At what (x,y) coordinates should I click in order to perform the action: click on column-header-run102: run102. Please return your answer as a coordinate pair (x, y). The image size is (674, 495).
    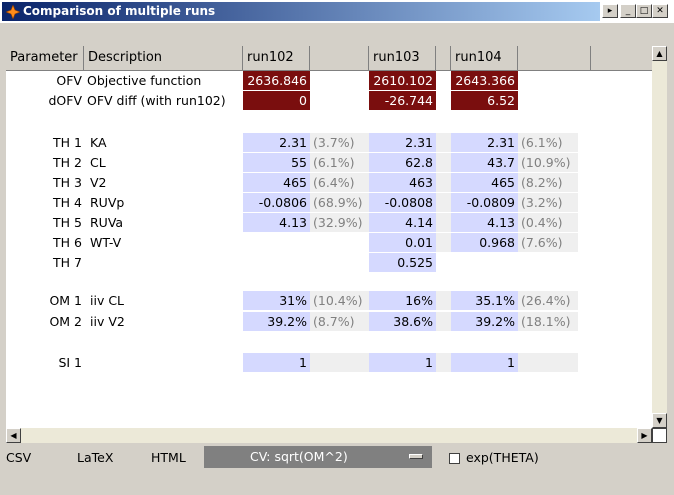
    Looking at the image, I should click on (276, 58).